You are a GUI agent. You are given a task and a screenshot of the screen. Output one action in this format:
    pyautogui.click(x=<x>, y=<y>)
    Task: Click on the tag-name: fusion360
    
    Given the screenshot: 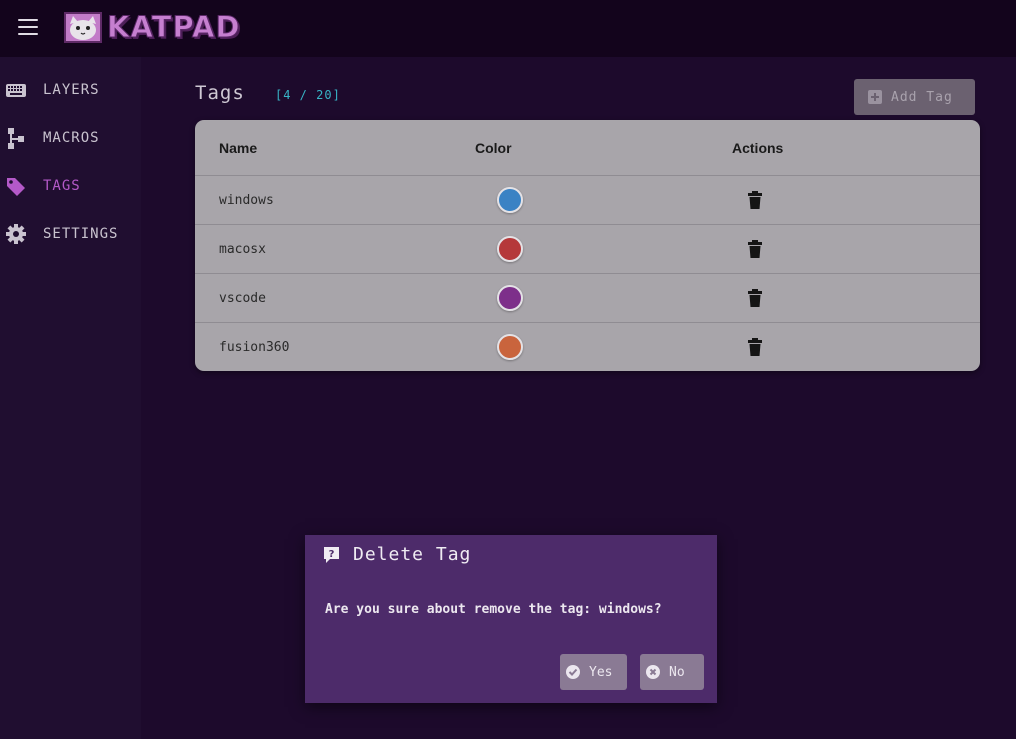 What is the action you would take?
    pyautogui.click(x=254, y=347)
    